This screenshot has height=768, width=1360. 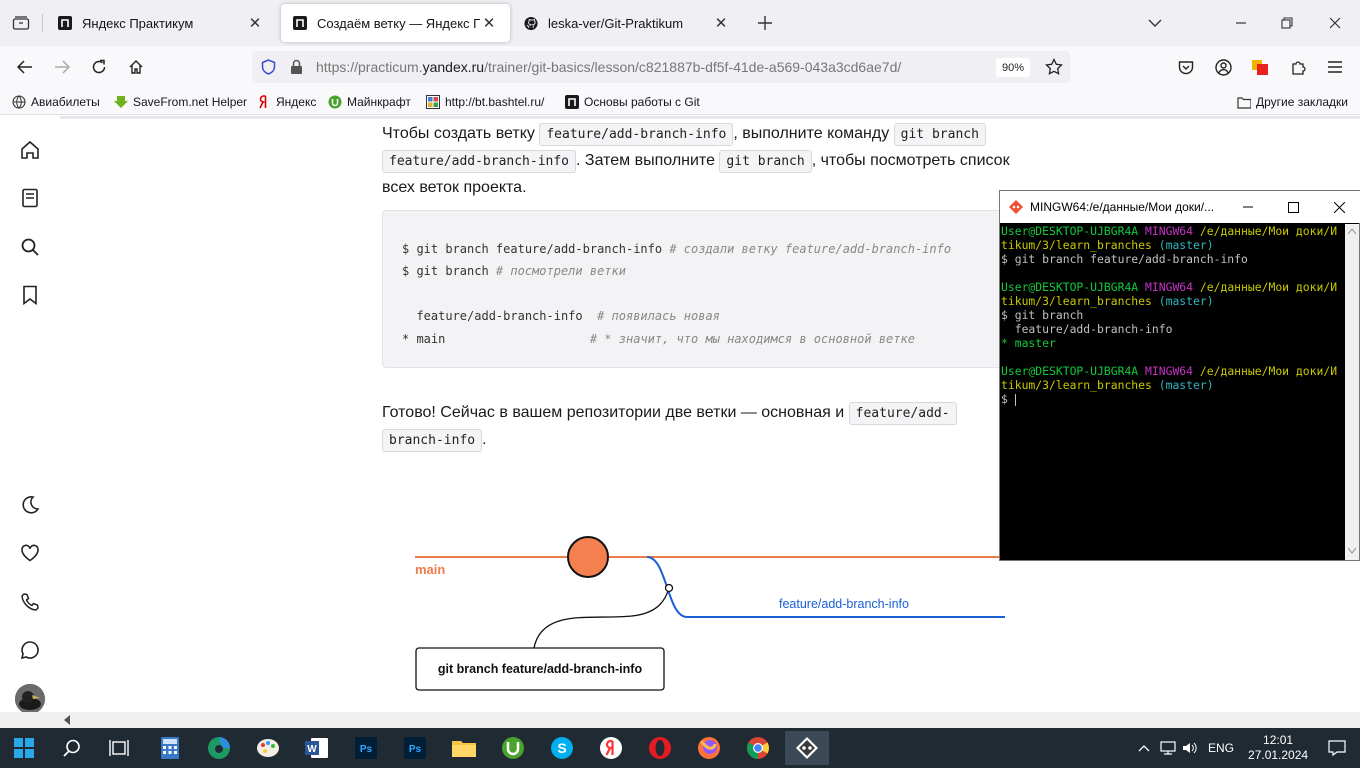 What do you see at coordinates (395, 23) in the screenshot?
I see `tab-create-branch: Создаём ветку — Яндекс Практ ✕` at bounding box center [395, 23].